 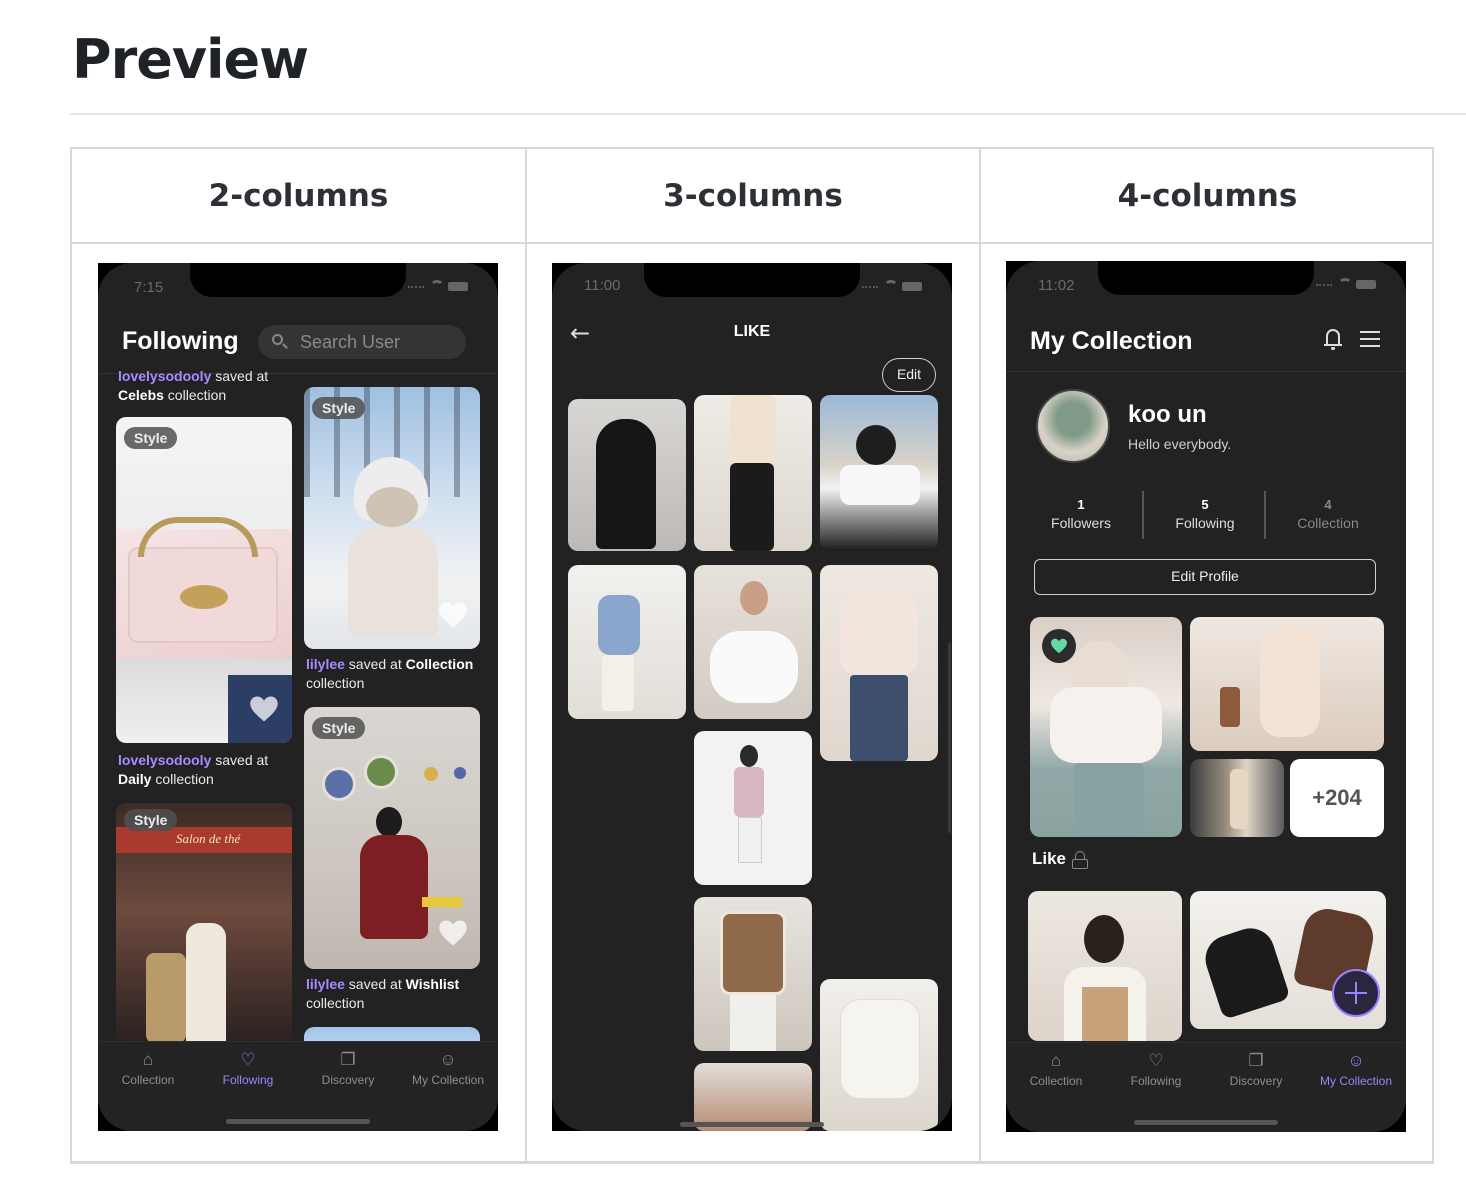 I want to click on feed-caption: lilylee saved at Wishlist collection, so click(x=383, y=993).